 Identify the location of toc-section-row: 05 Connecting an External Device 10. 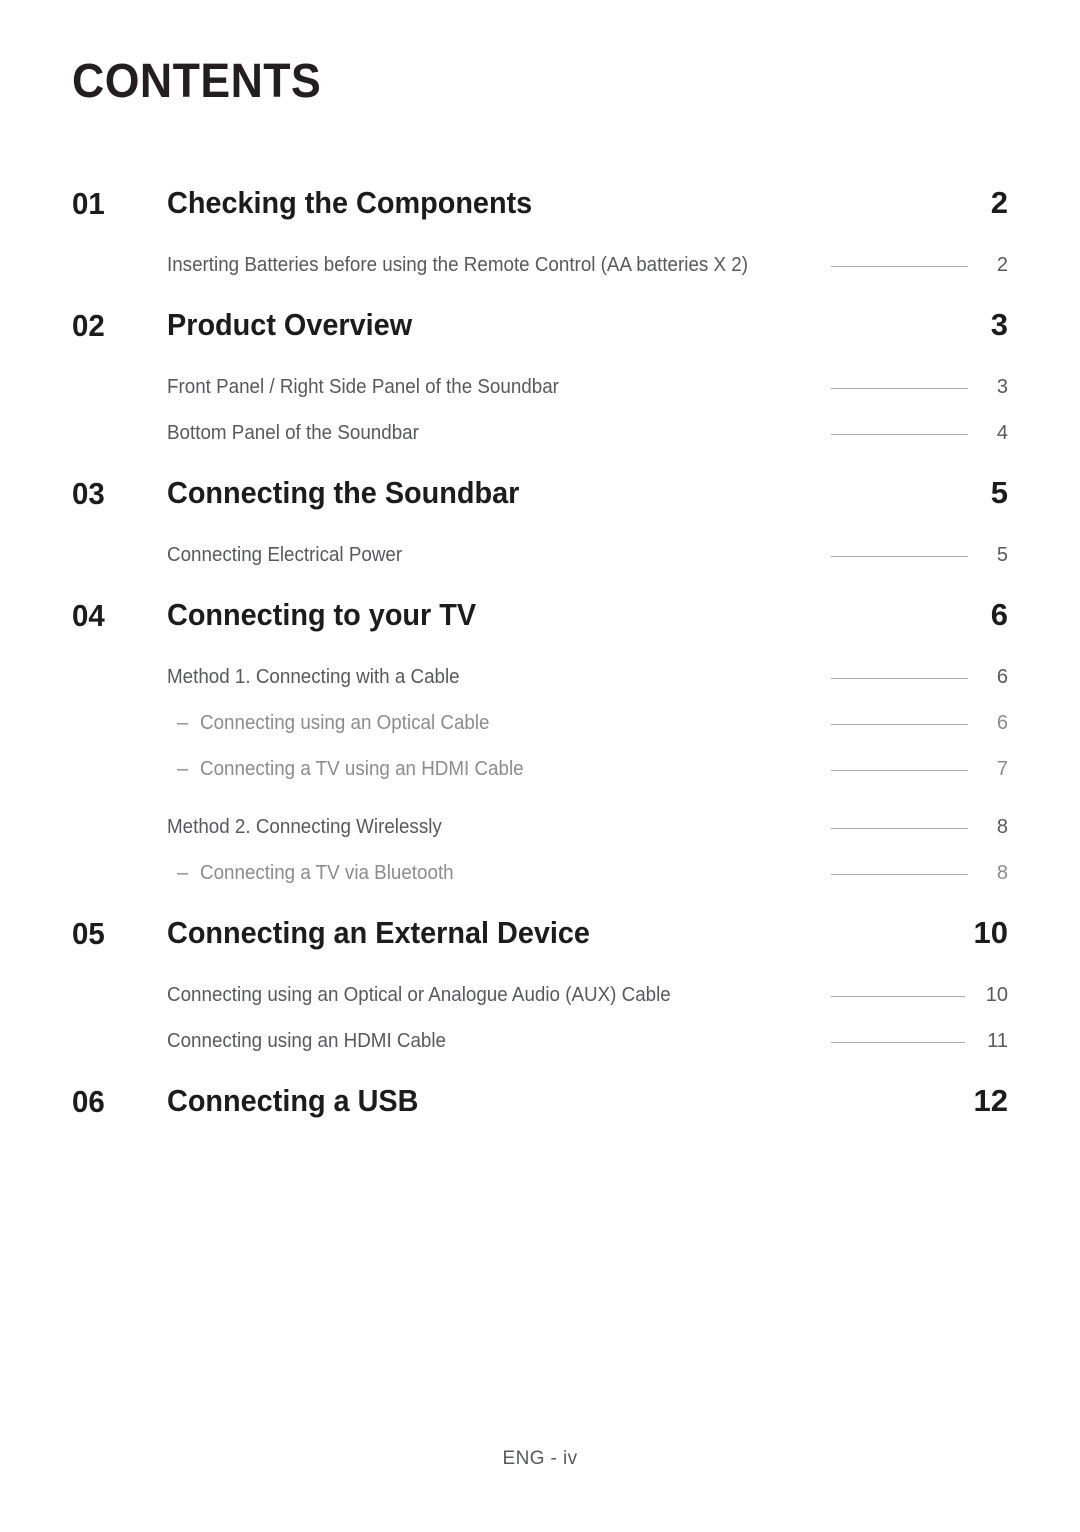
(540, 936).